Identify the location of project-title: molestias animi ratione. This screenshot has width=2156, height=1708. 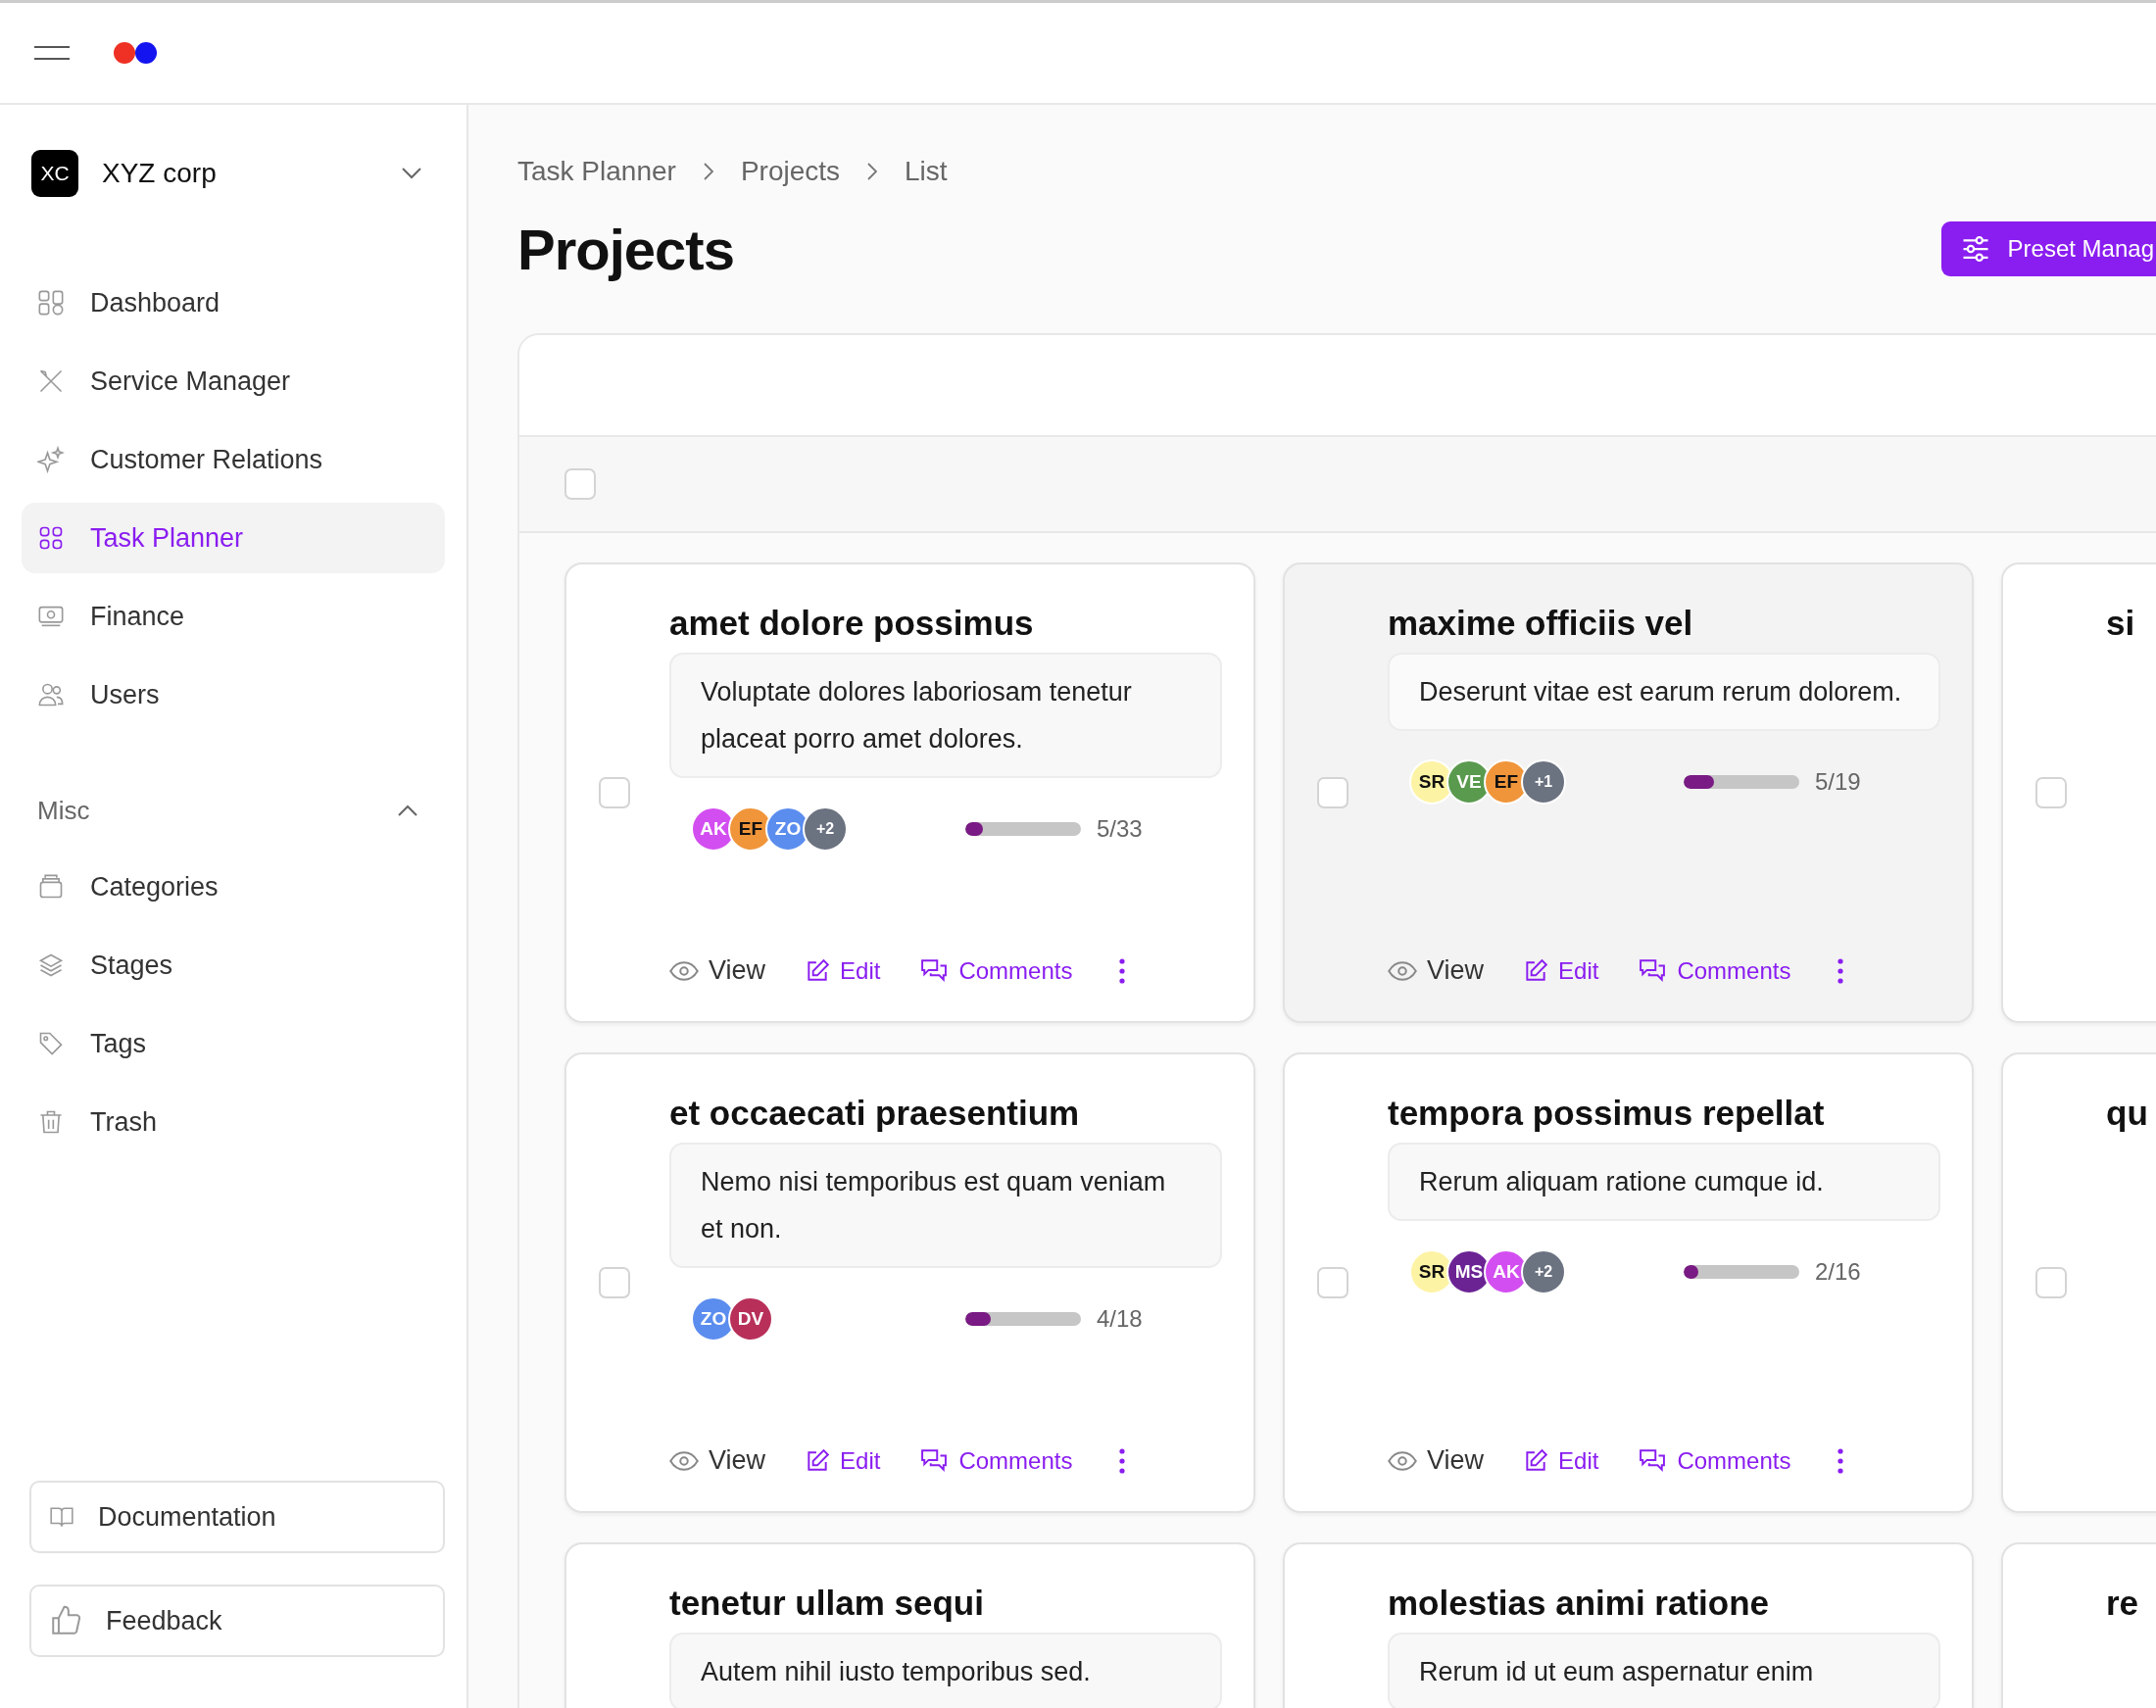
(1579, 1603).